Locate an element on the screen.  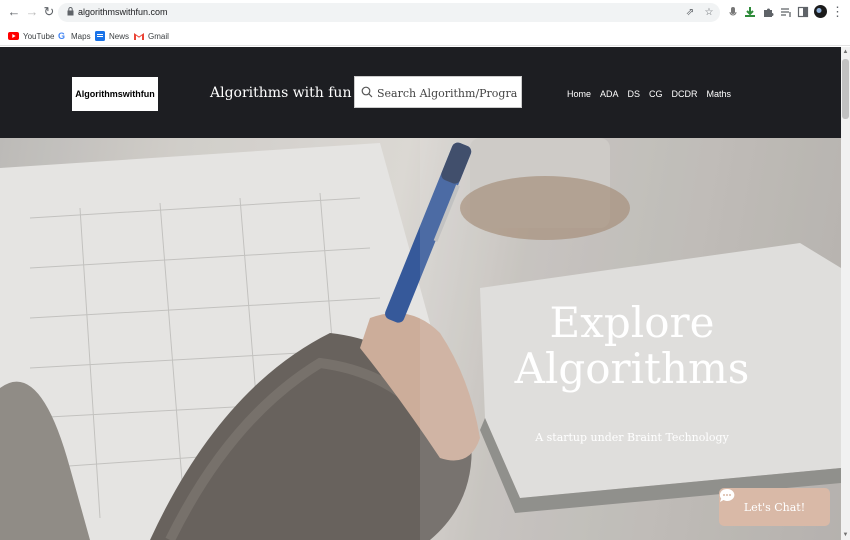
news-icon is located at coordinates (99, 36).